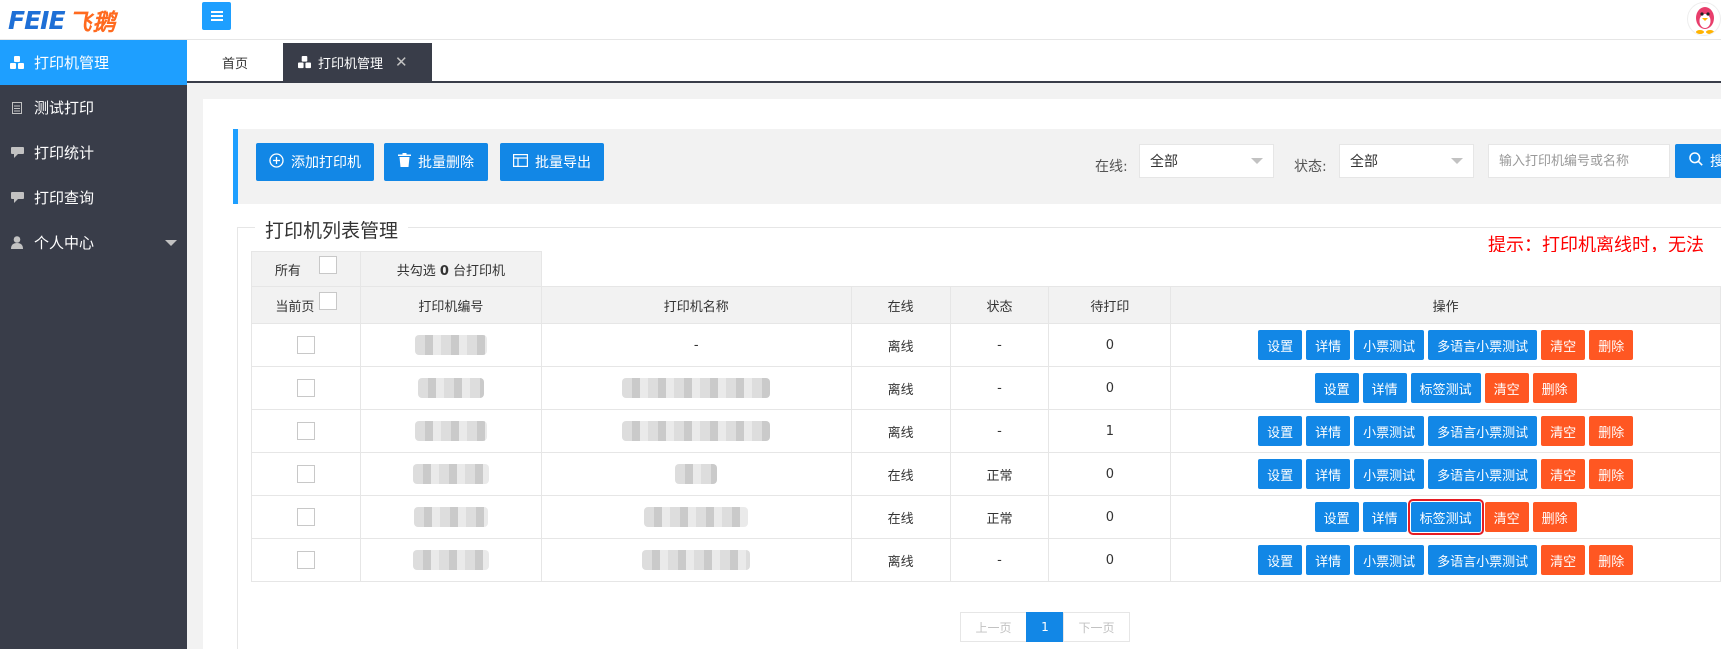 The image size is (1721, 649). I want to click on sidebar-item-label: 个人中心, so click(64, 243).